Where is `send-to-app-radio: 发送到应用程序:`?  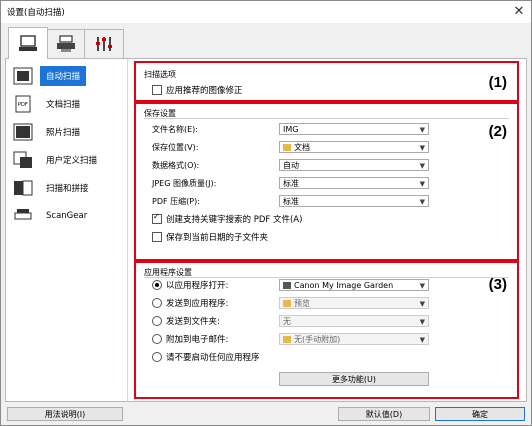
send-to-app-radio: 发送到应用程序: is located at coordinates (190, 303).